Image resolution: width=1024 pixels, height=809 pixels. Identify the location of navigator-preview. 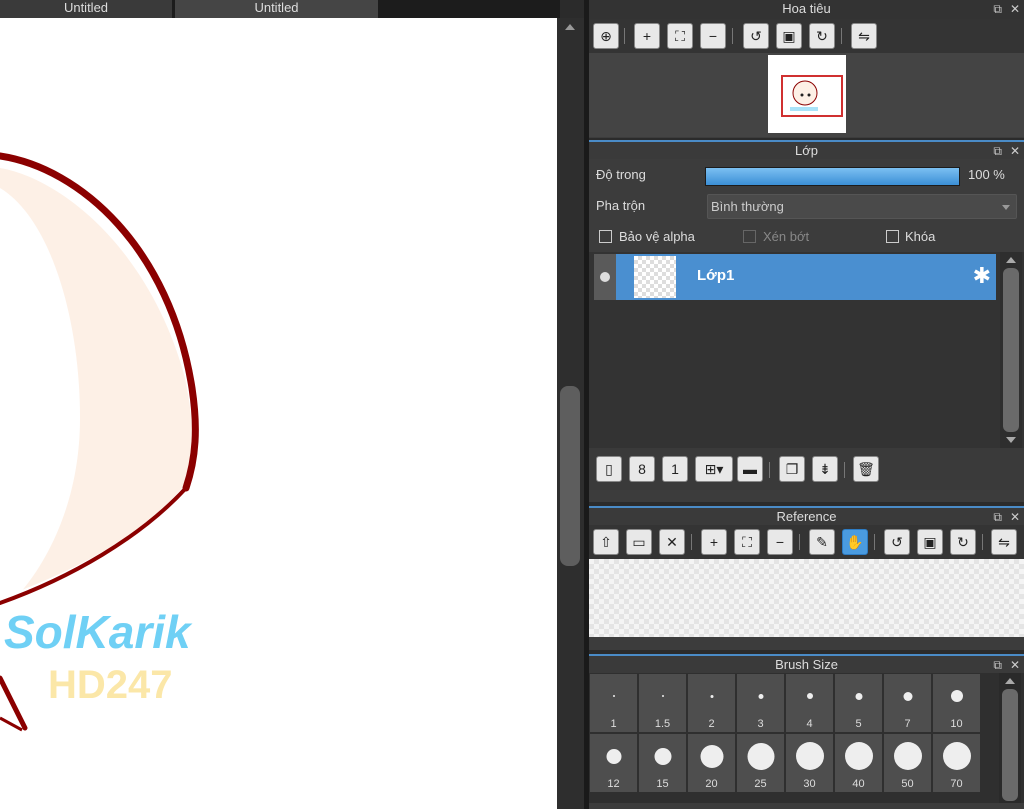
(806, 95).